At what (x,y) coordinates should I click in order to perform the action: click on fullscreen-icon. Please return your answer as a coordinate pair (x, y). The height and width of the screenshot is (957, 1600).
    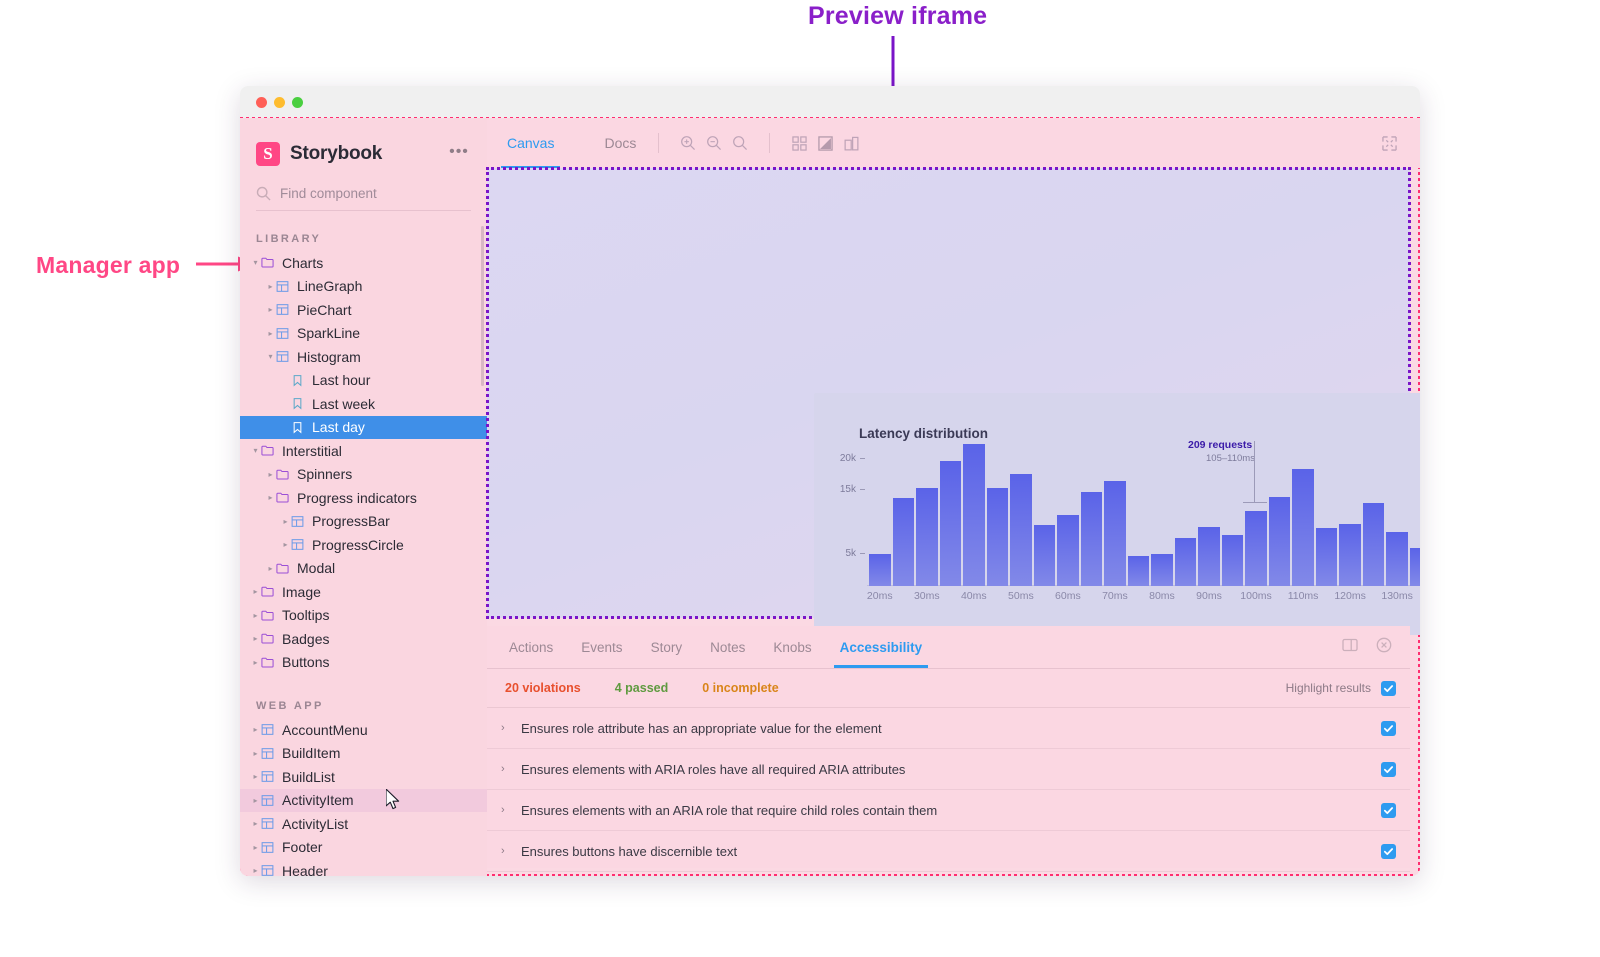
    Looking at the image, I should click on (1389, 143).